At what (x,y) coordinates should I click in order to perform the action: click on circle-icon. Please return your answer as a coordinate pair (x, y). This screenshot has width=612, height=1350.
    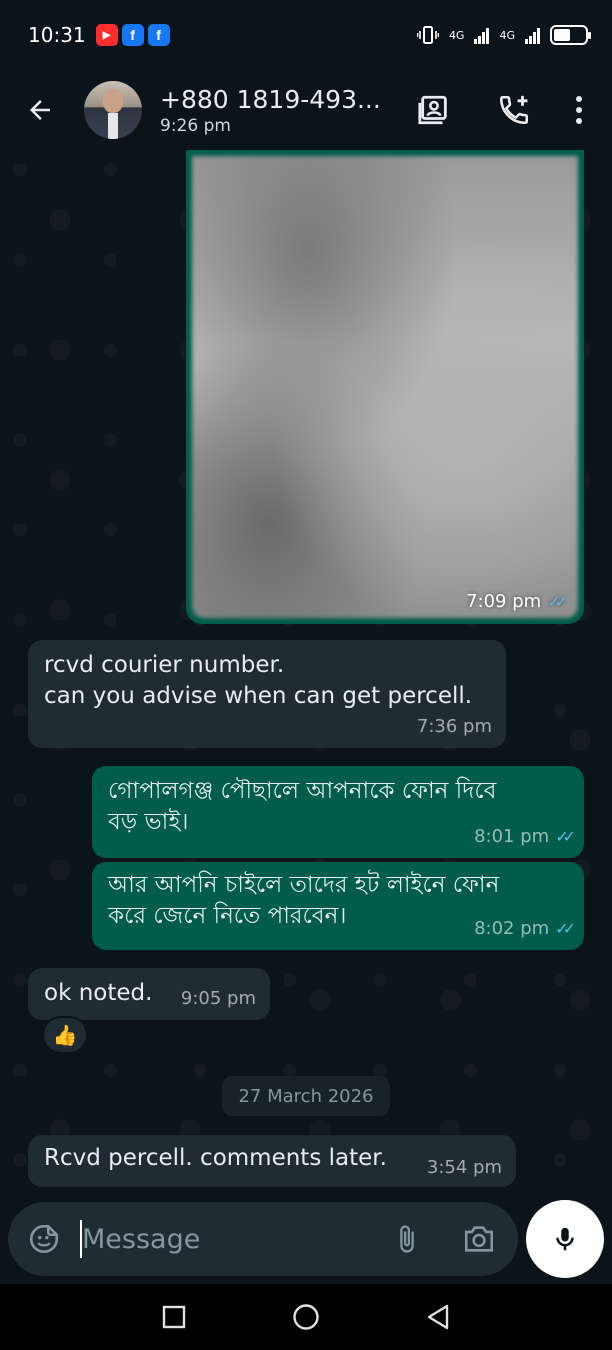
    Looking at the image, I should click on (306, 1317).